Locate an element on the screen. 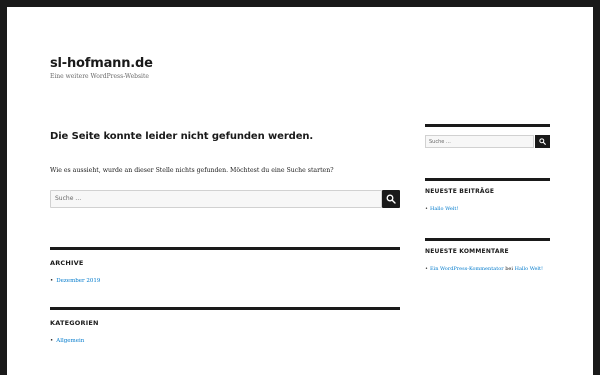  recent-post-item: • Hallo Welt! is located at coordinates (441, 209).